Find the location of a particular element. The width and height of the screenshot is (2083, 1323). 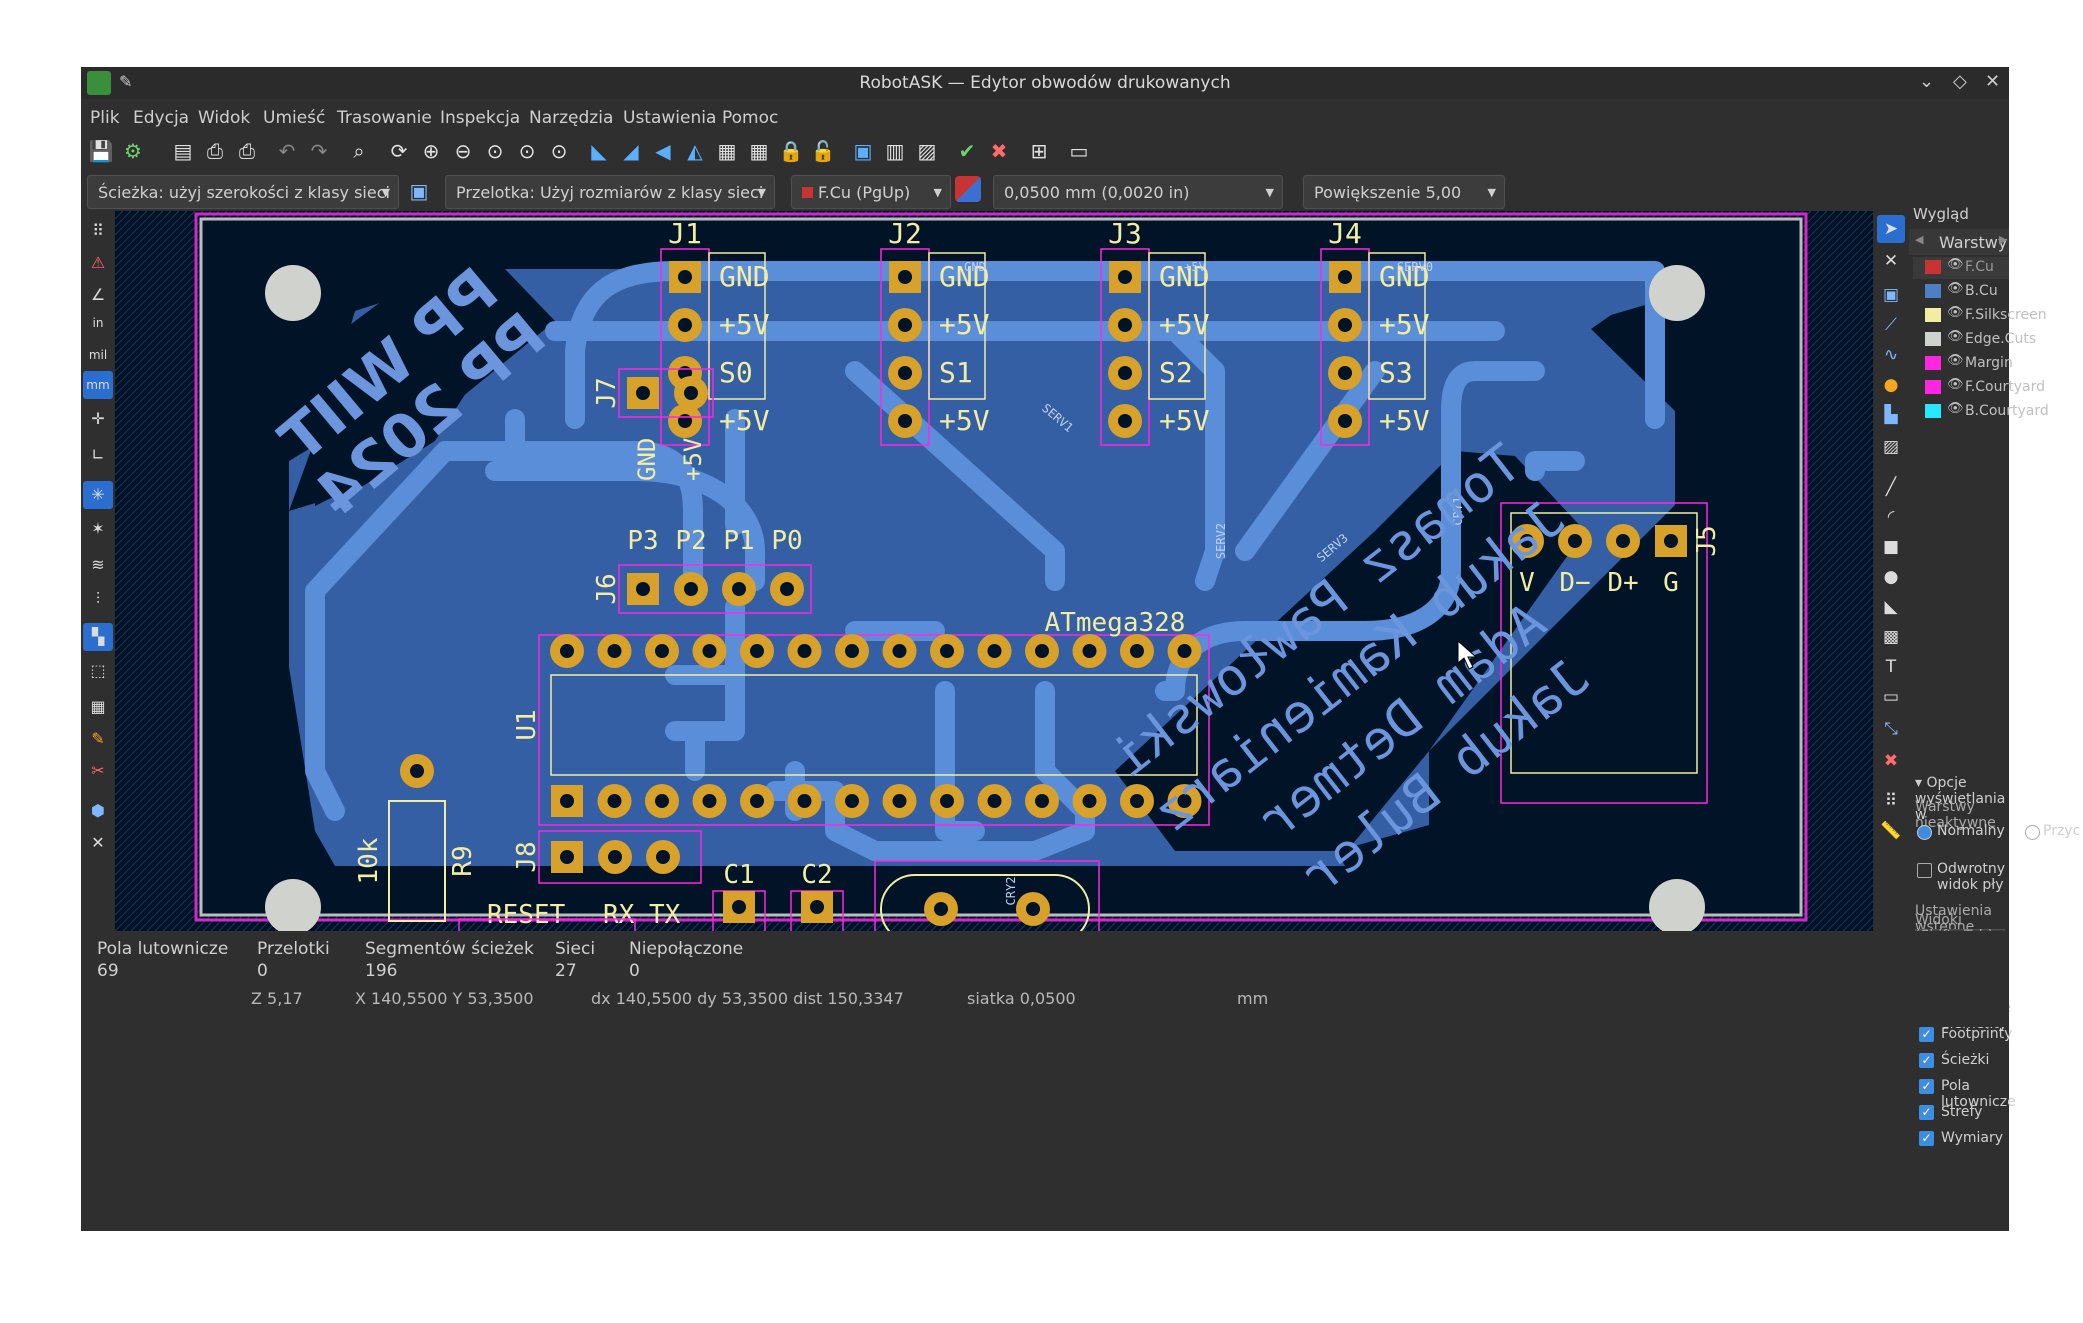

cursor-shape-icon: ✛ is located at coordinates (98, 419).